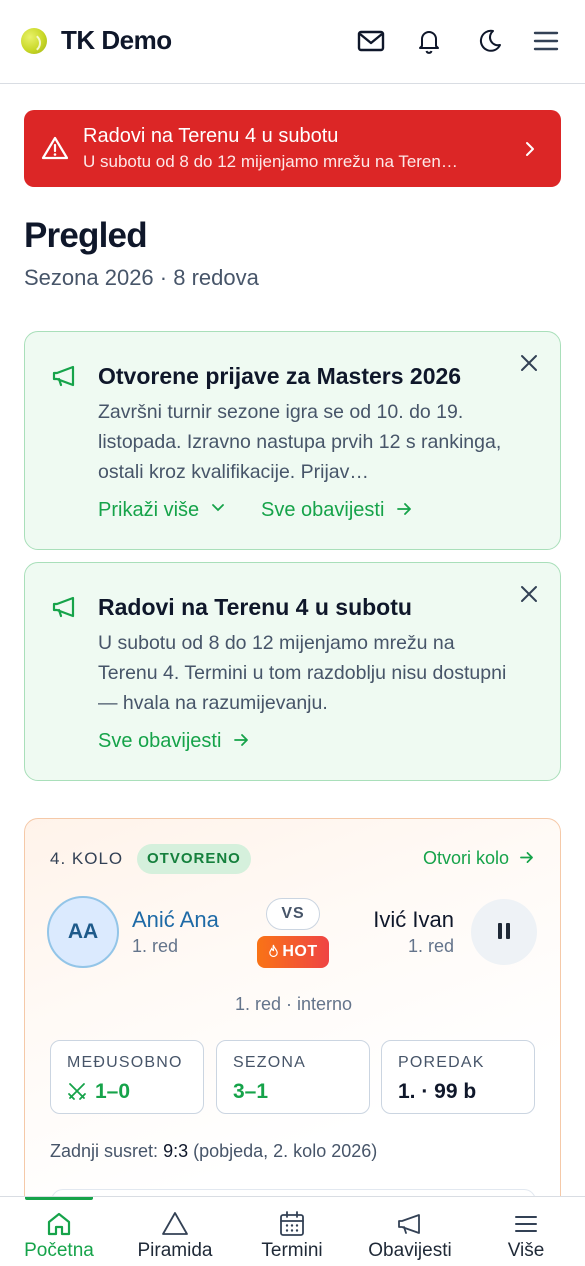 This screenshot has height=1266, width=585. What do you see at coordinates (87, 858) in the screenshot?
I see `round-label: 4. KOLO` at bounding box center [87, 858].